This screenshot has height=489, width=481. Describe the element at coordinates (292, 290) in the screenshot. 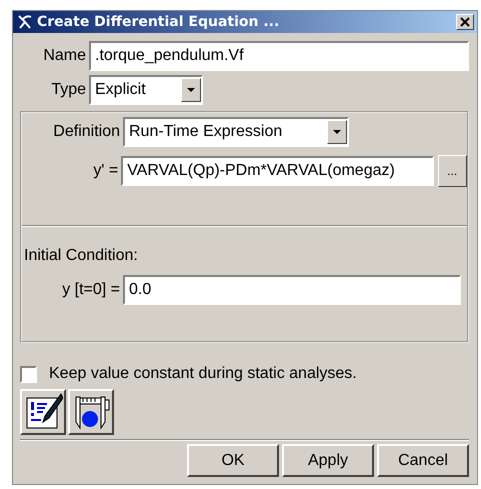

I see `initial-value-field: 0.0` at that location.